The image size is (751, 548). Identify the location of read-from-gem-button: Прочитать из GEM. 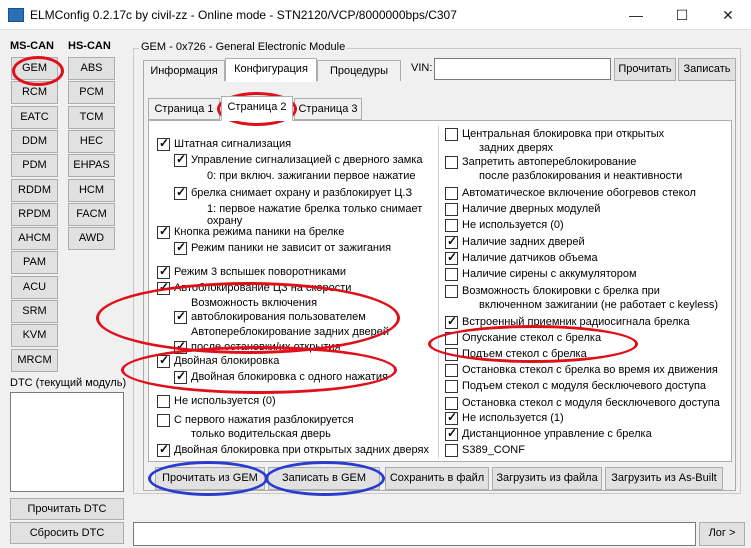
(210, 478).